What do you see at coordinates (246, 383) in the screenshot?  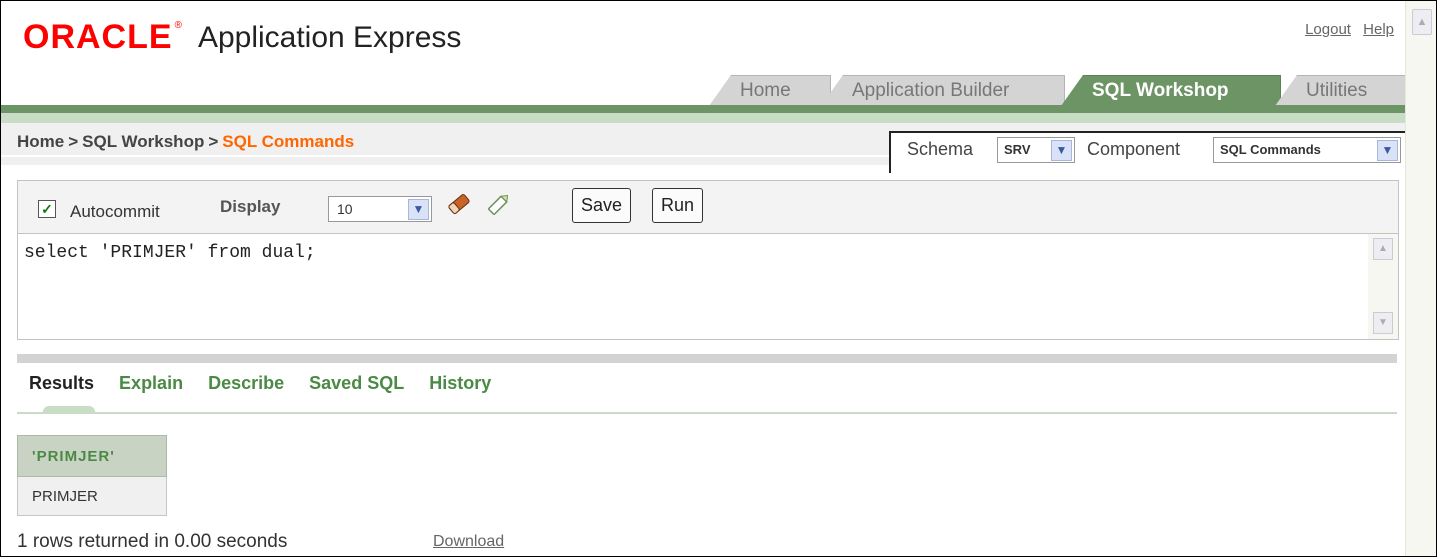 I see `tab-describe: Describe` at bounding box center [246, 383].